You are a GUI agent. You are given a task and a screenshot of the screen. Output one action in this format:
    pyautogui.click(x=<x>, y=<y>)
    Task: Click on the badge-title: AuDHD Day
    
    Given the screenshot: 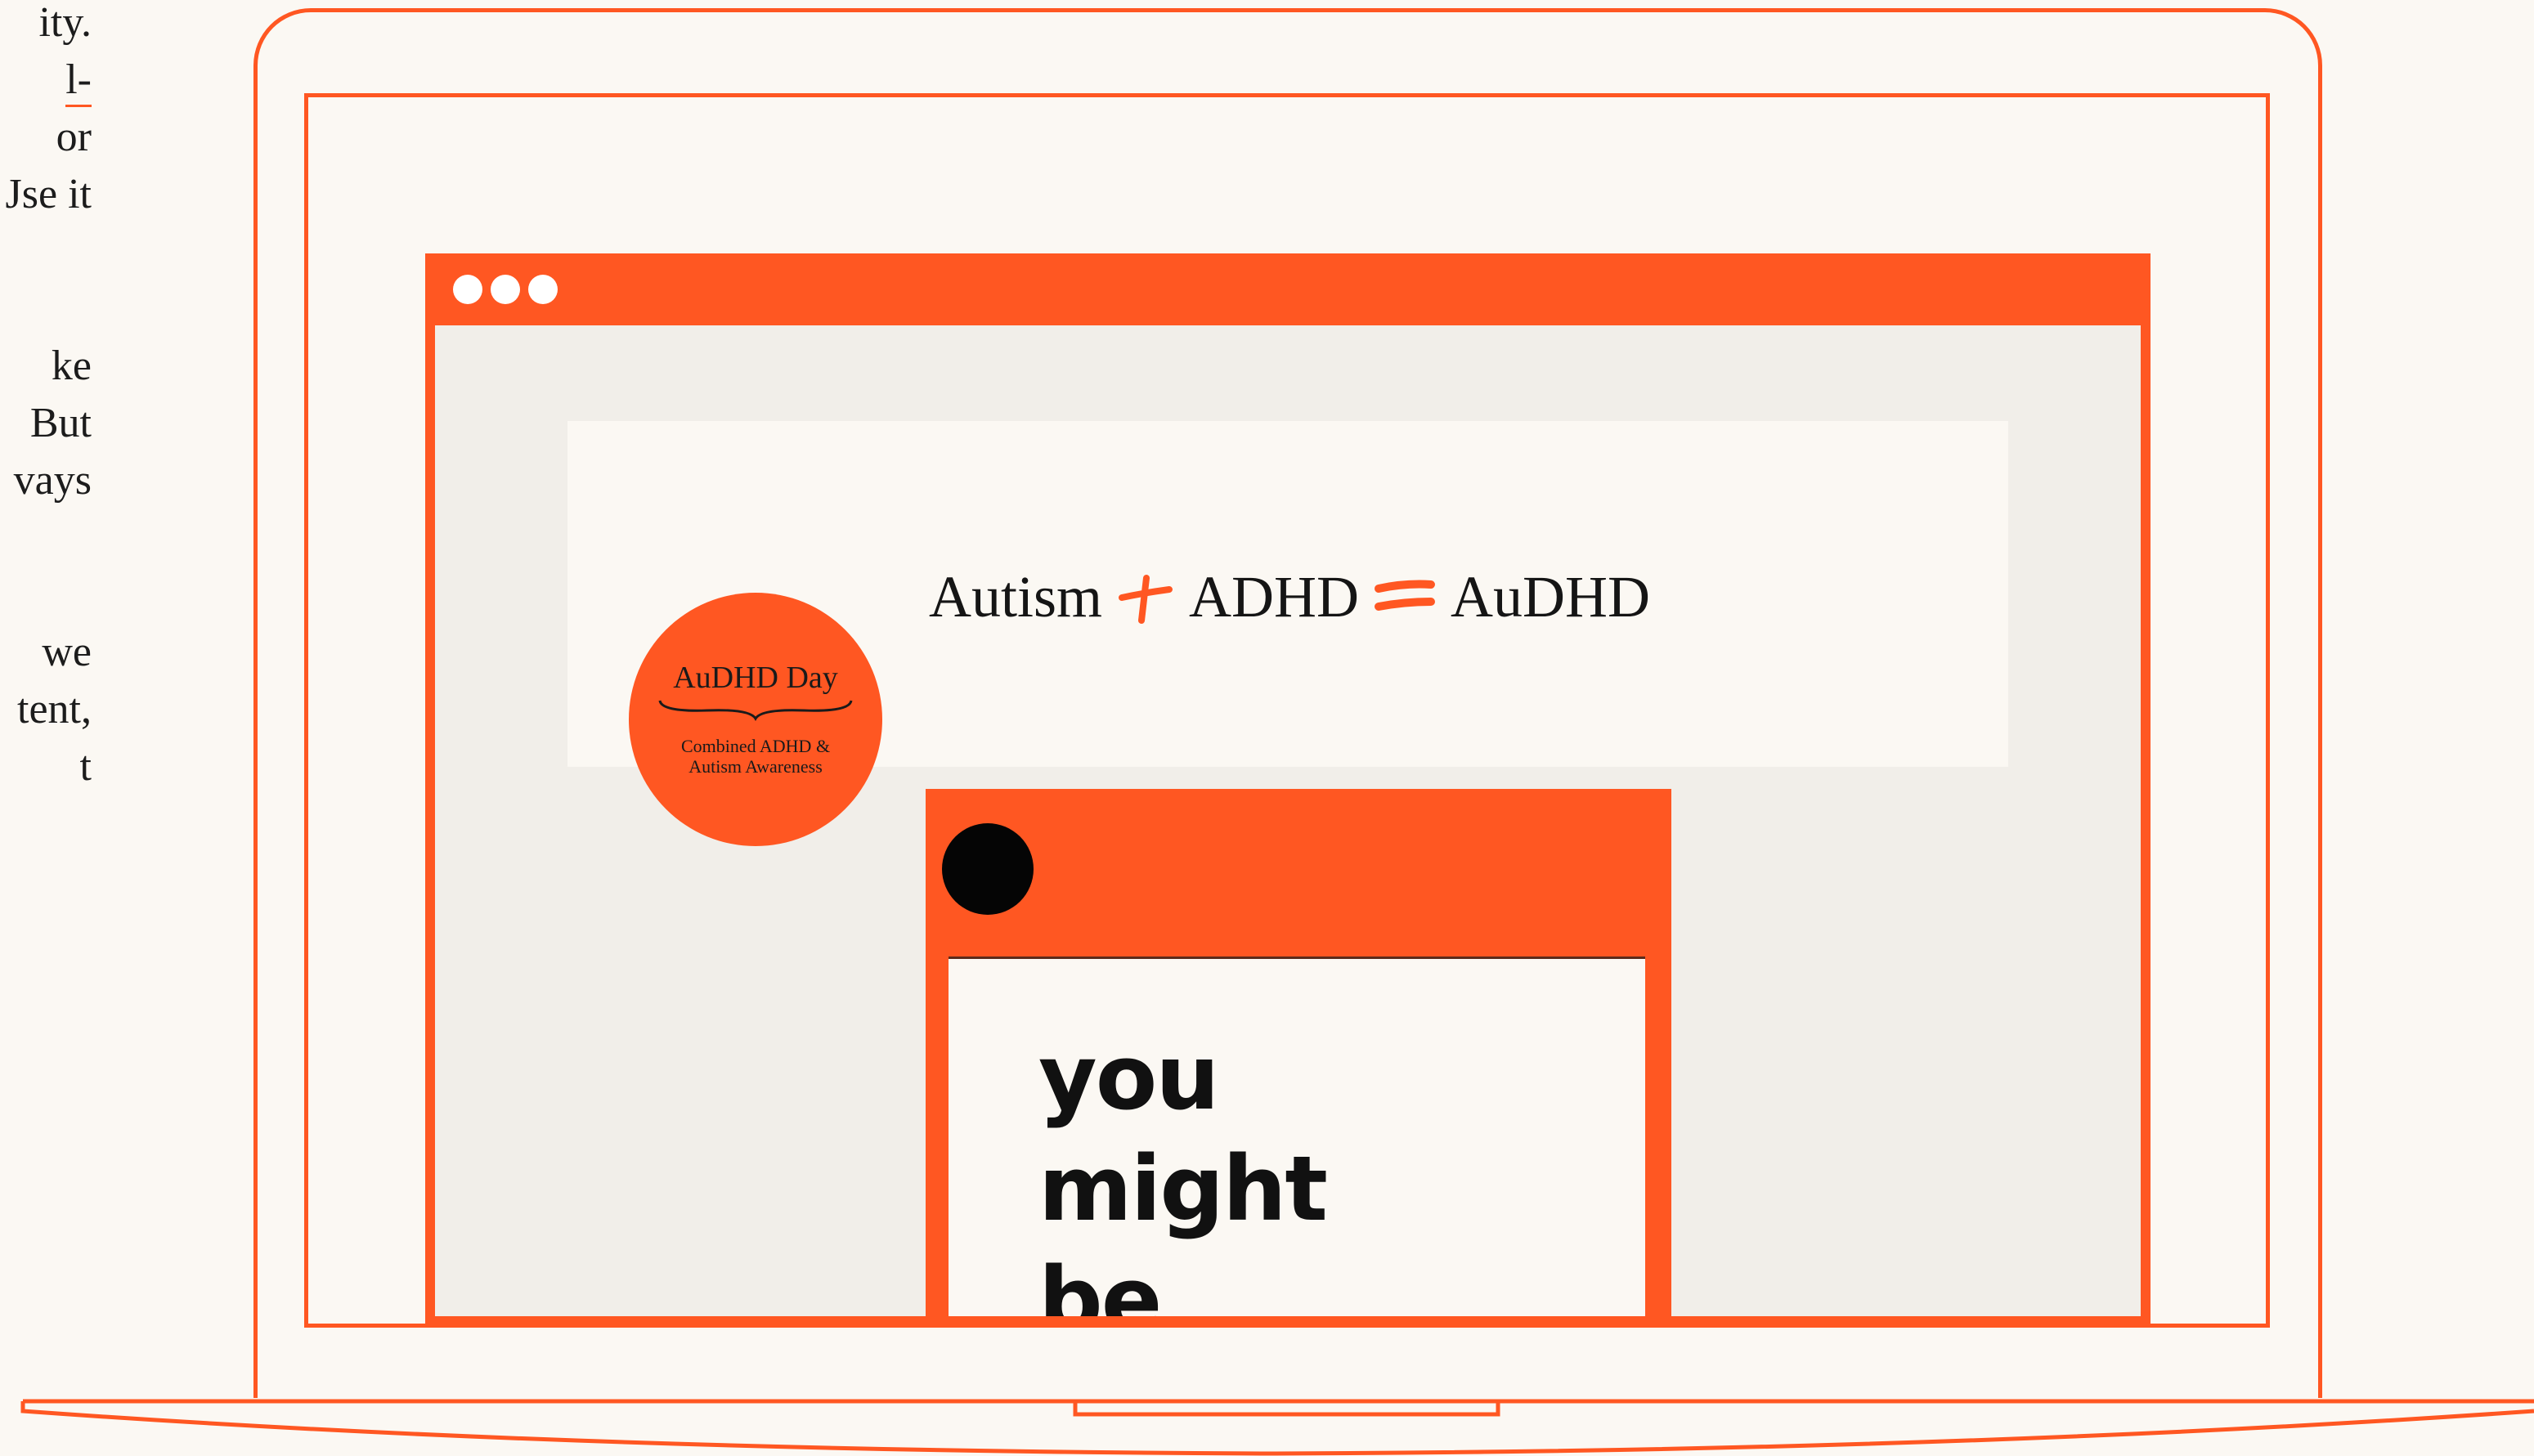 What is the action you would take?
    pyautogui.click(x=755, y=678)
    